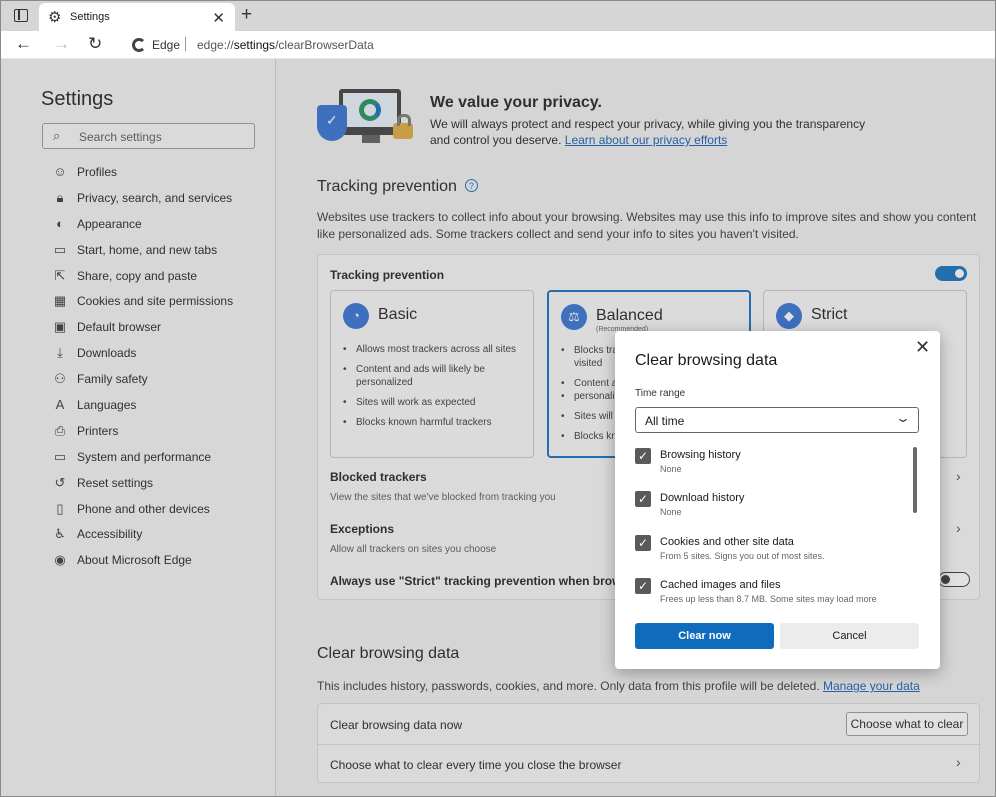  What do you see at coordinates (90, 17) in the screenshot?
I see `tab-title: Settings` at bounding box center [90, 17].